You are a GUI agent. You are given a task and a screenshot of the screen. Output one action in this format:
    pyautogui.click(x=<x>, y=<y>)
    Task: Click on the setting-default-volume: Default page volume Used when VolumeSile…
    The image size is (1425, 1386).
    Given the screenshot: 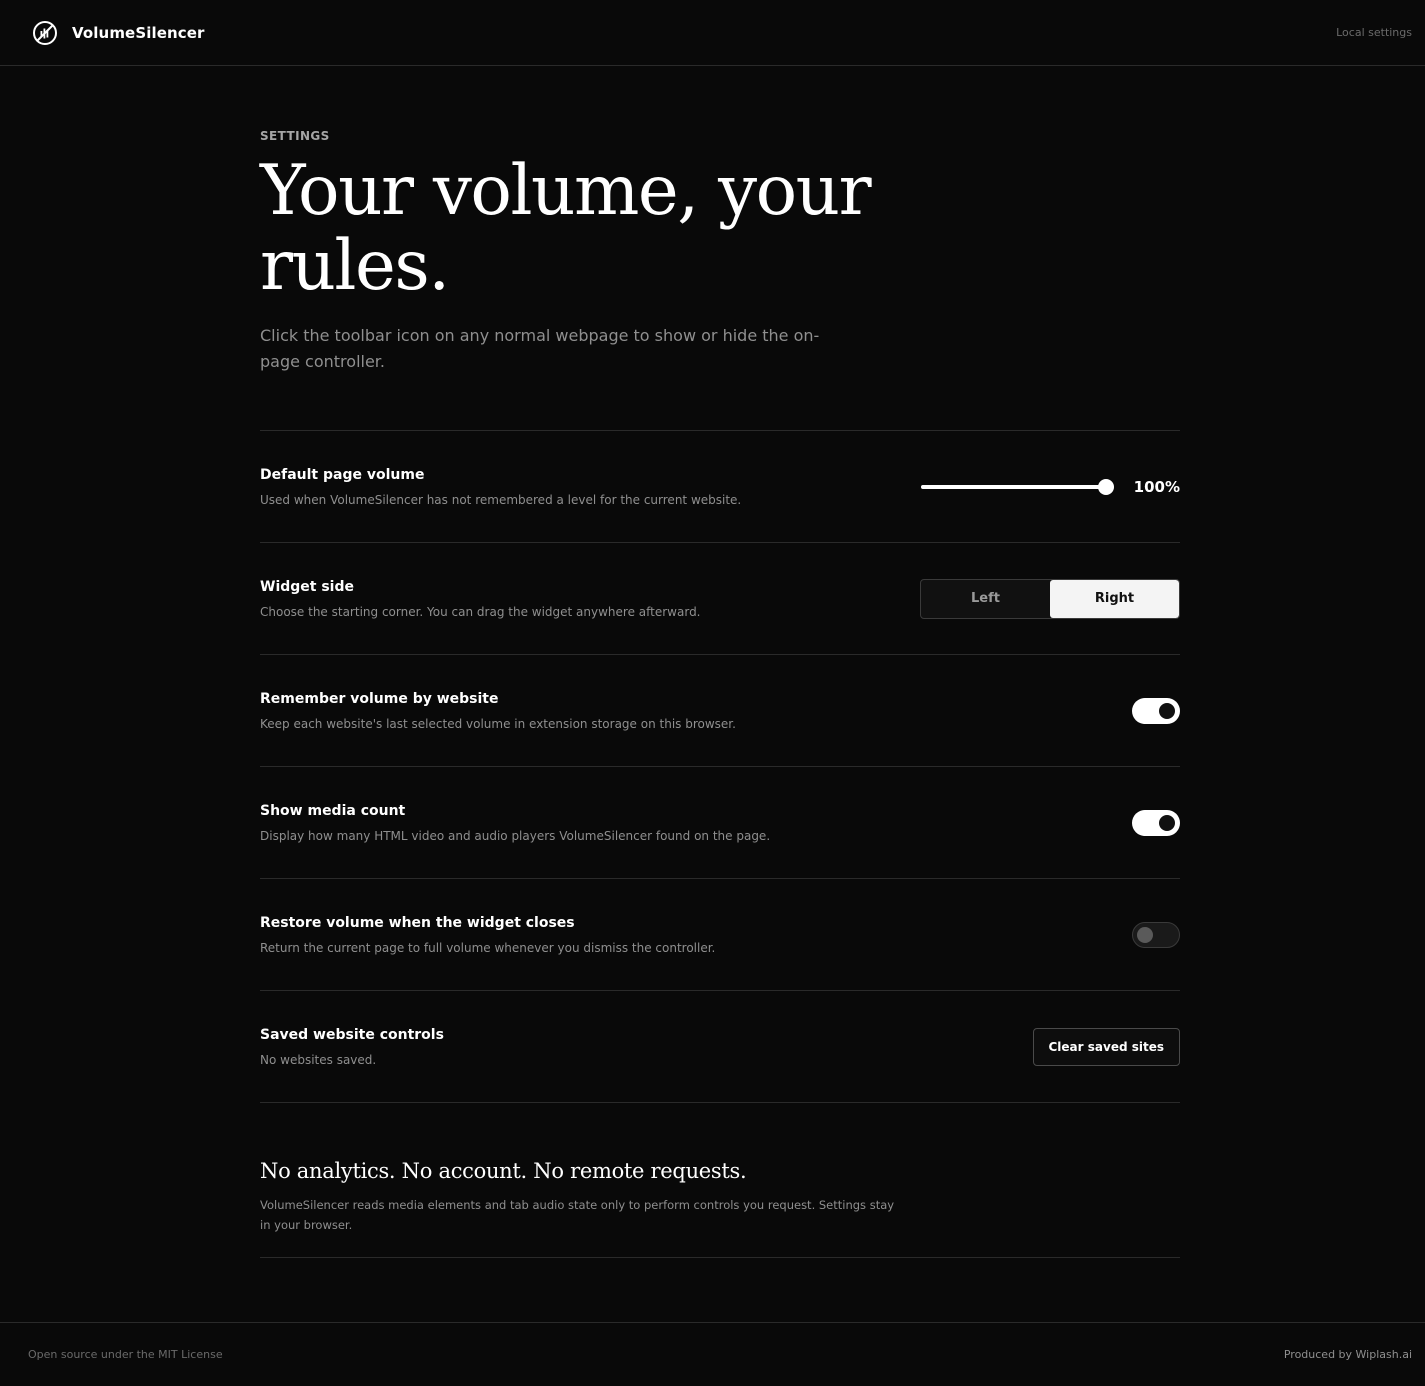 What is the action you would take?
    pyautogui.click(x=720, y=487)
    